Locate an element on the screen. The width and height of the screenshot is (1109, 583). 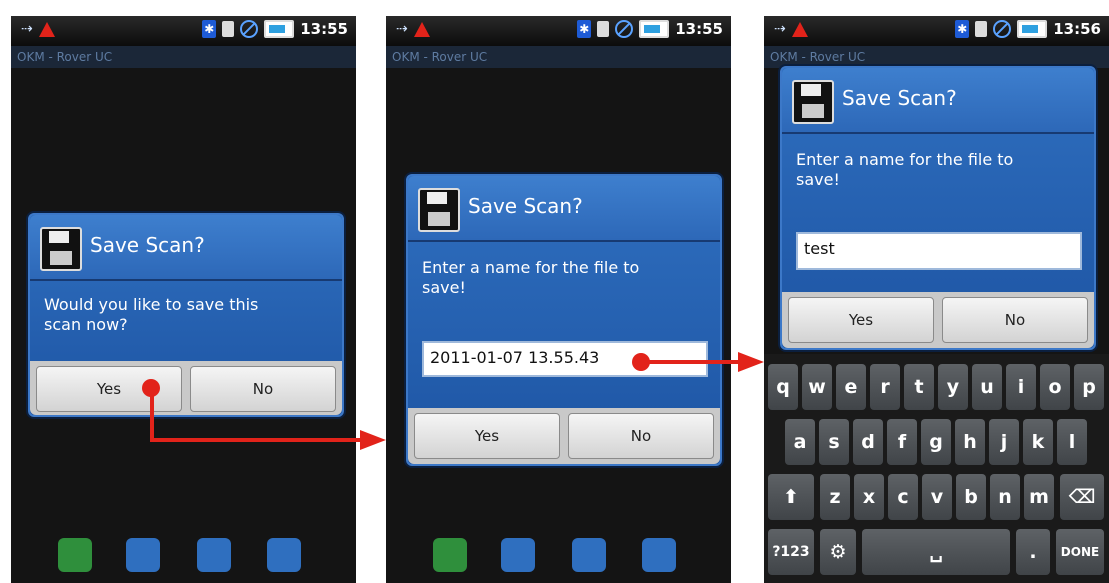
key-c: c is located at coordinates (903, 497).